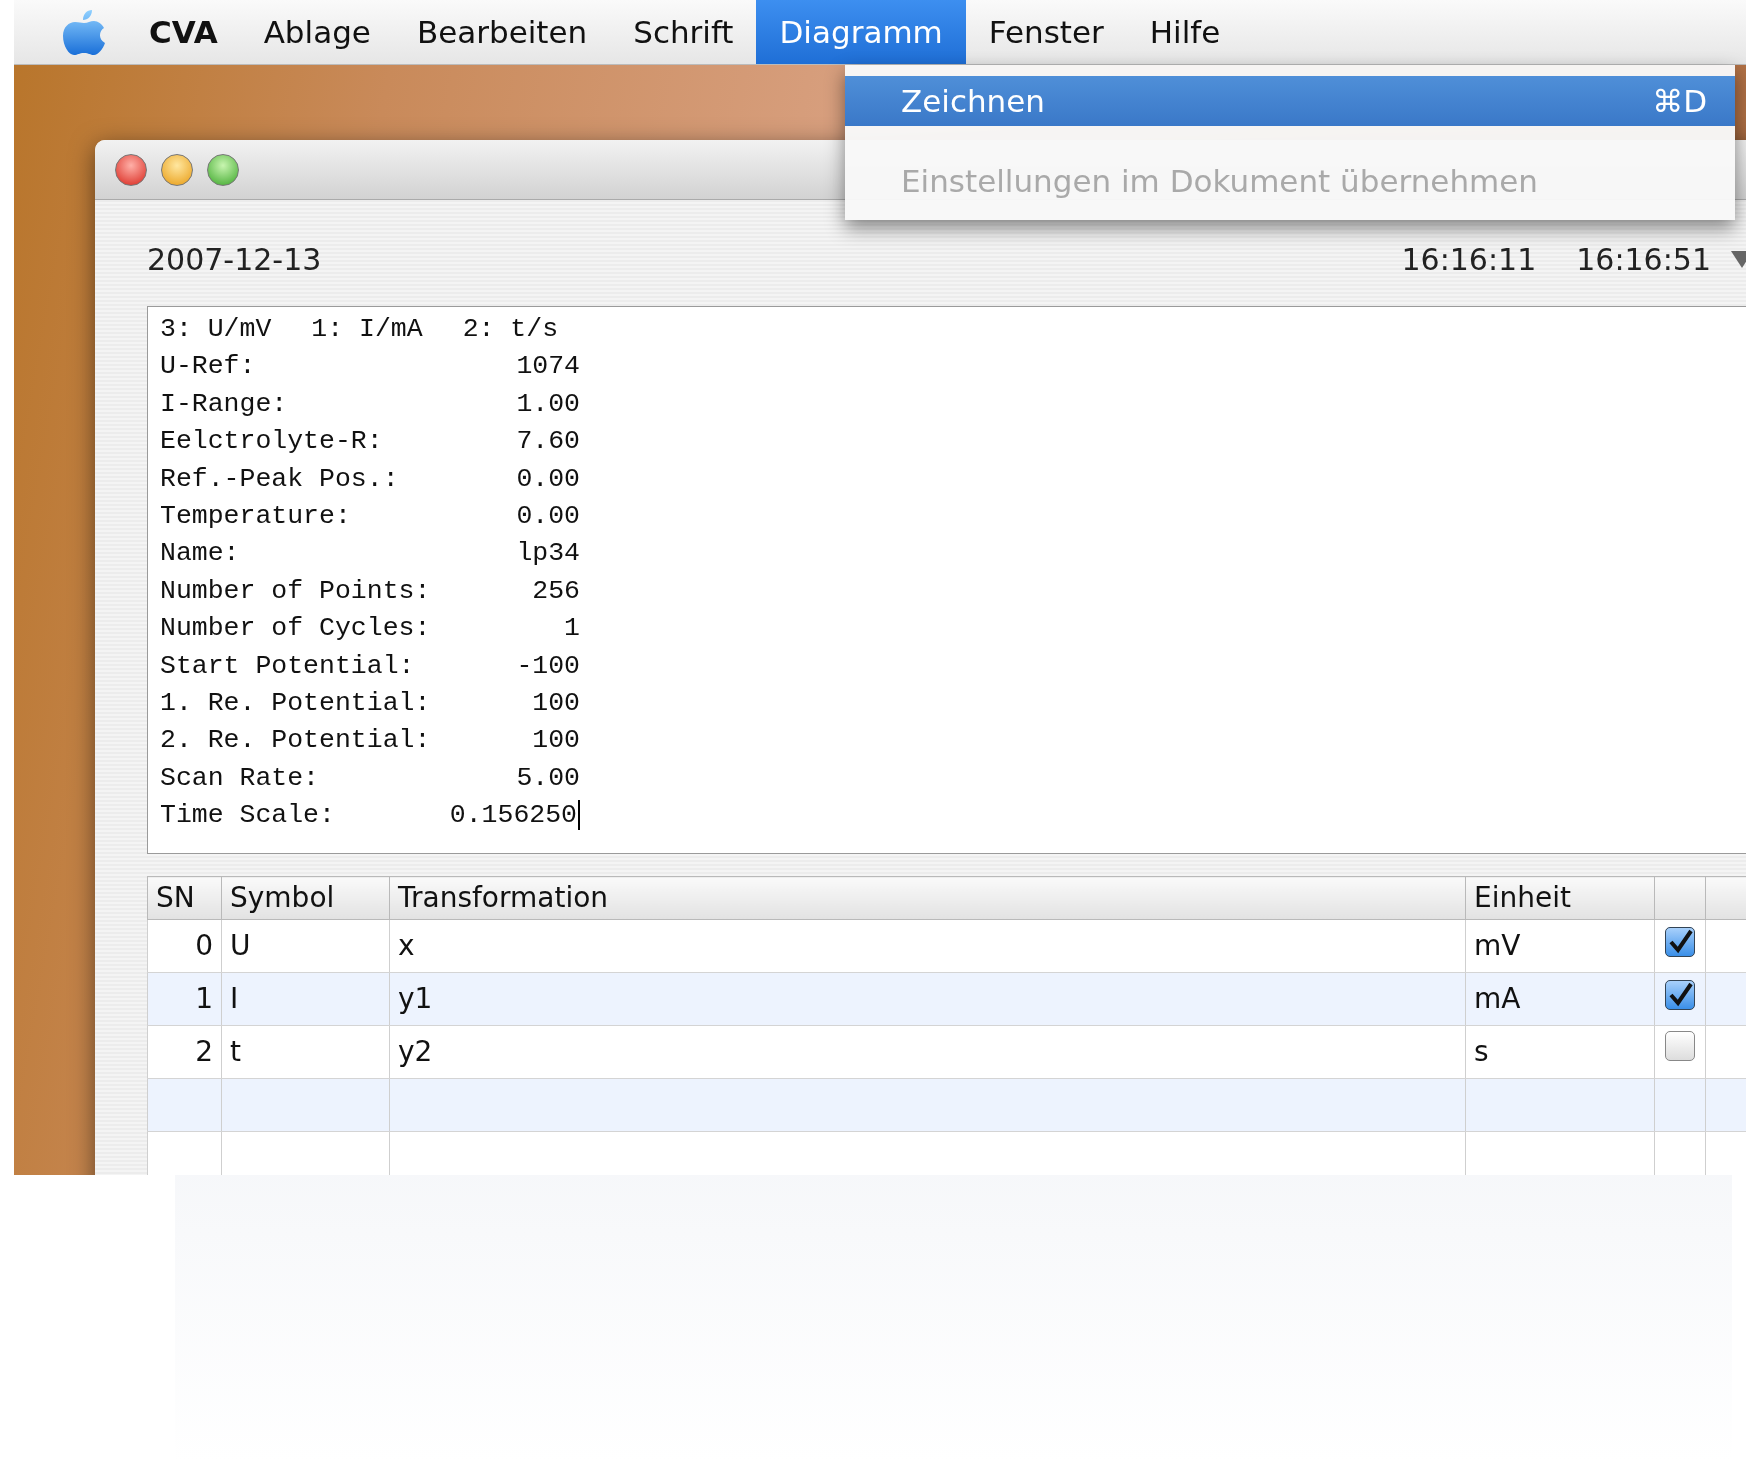 Image resolution: width=1746 pixels, height=1463 pixels. I want to click on column-legend-text: 3: U/mV, so click(216, 329).